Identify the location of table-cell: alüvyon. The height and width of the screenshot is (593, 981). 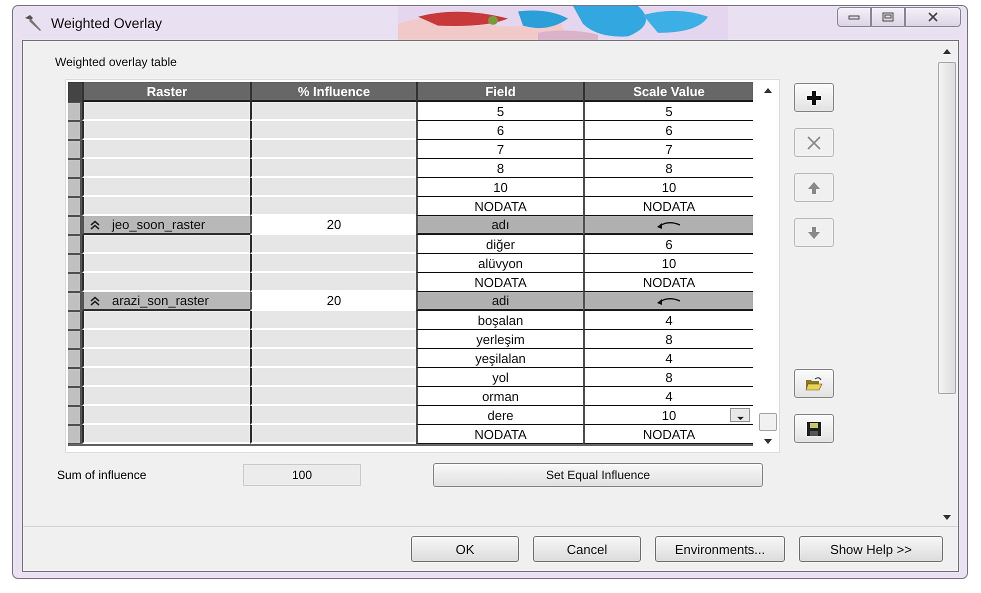
(499, 263).